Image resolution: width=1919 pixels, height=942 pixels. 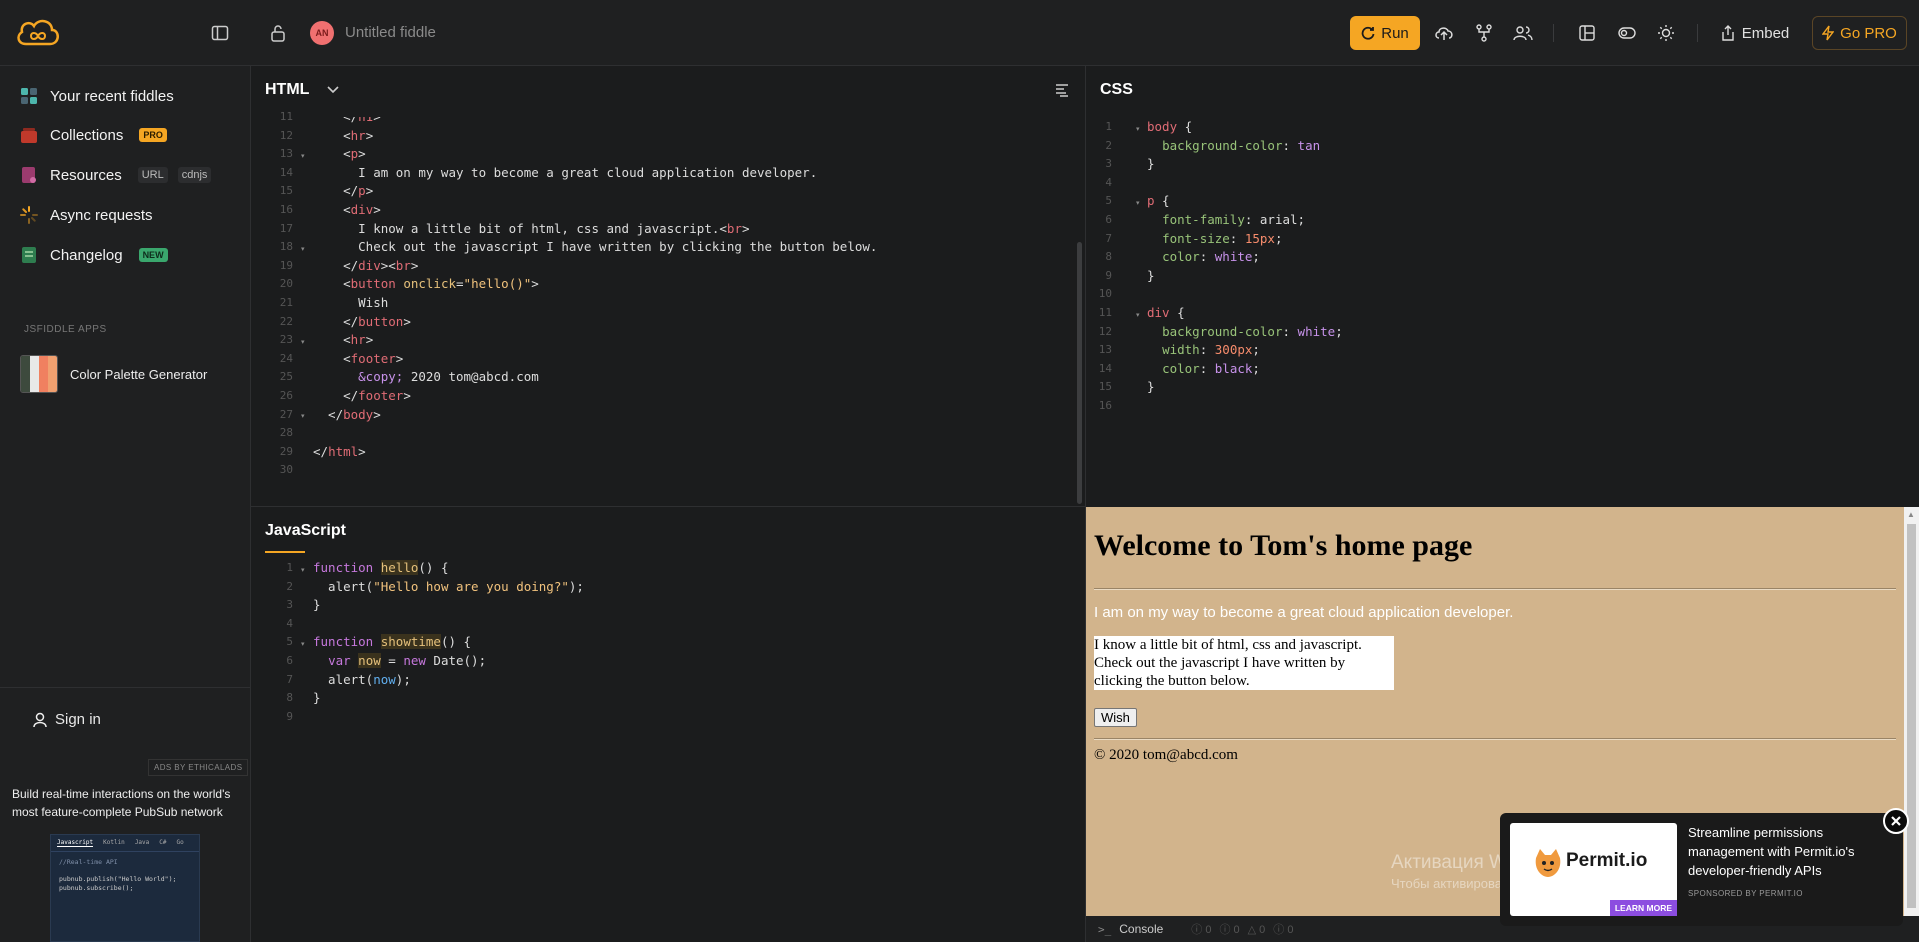 What do you see at coordinates (1105, 929) in the screenshot?
I see `terminal-icon: >_` at bounding box center [1105, 929].